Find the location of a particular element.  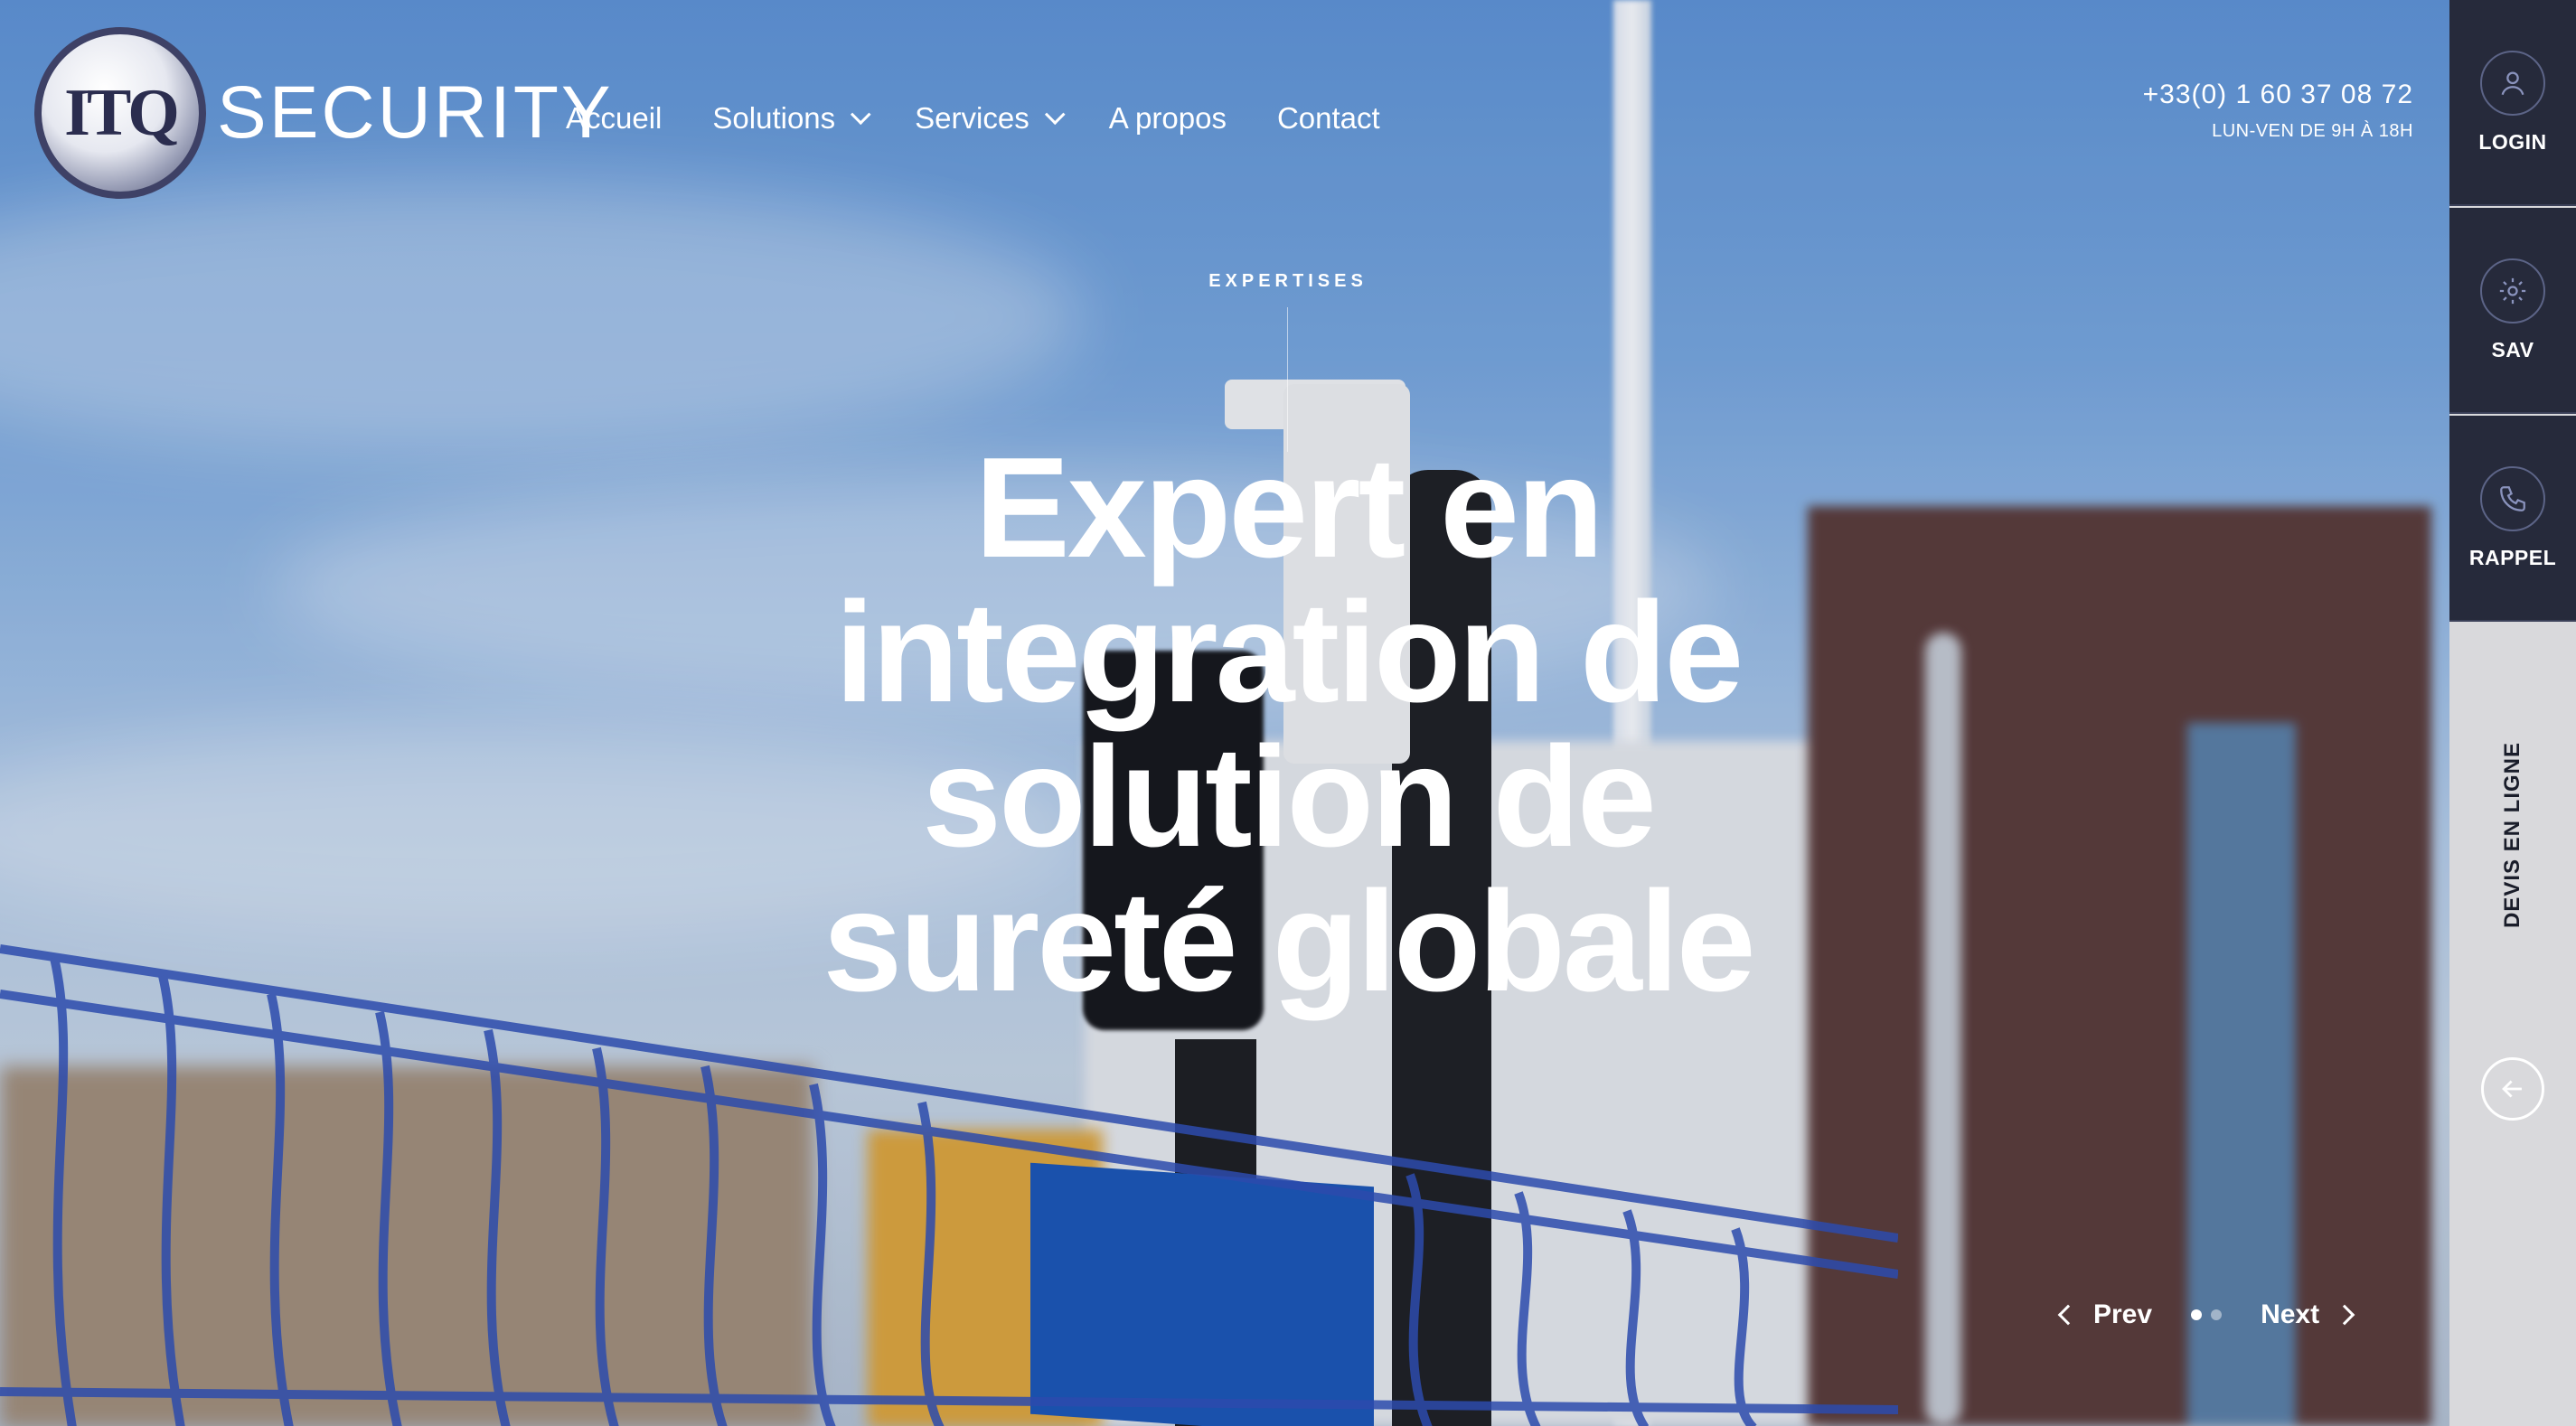

nav-item-accueil: Accueil is located at coordinates (614, 119).